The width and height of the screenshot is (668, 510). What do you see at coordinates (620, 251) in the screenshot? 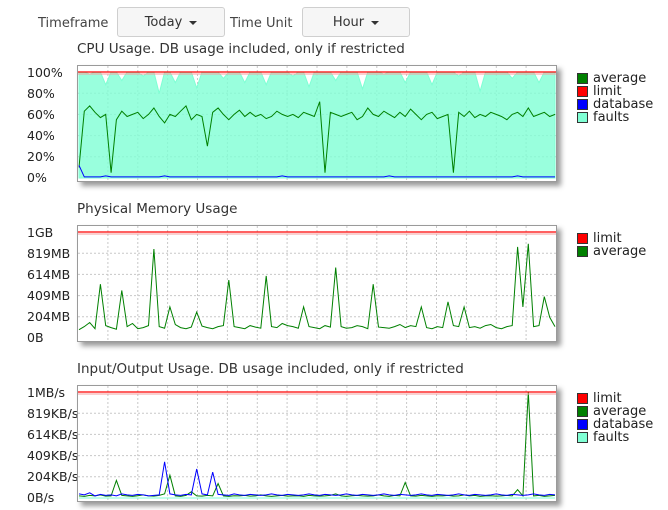
I see `legend-label: average` at bounding box center [620, 251].